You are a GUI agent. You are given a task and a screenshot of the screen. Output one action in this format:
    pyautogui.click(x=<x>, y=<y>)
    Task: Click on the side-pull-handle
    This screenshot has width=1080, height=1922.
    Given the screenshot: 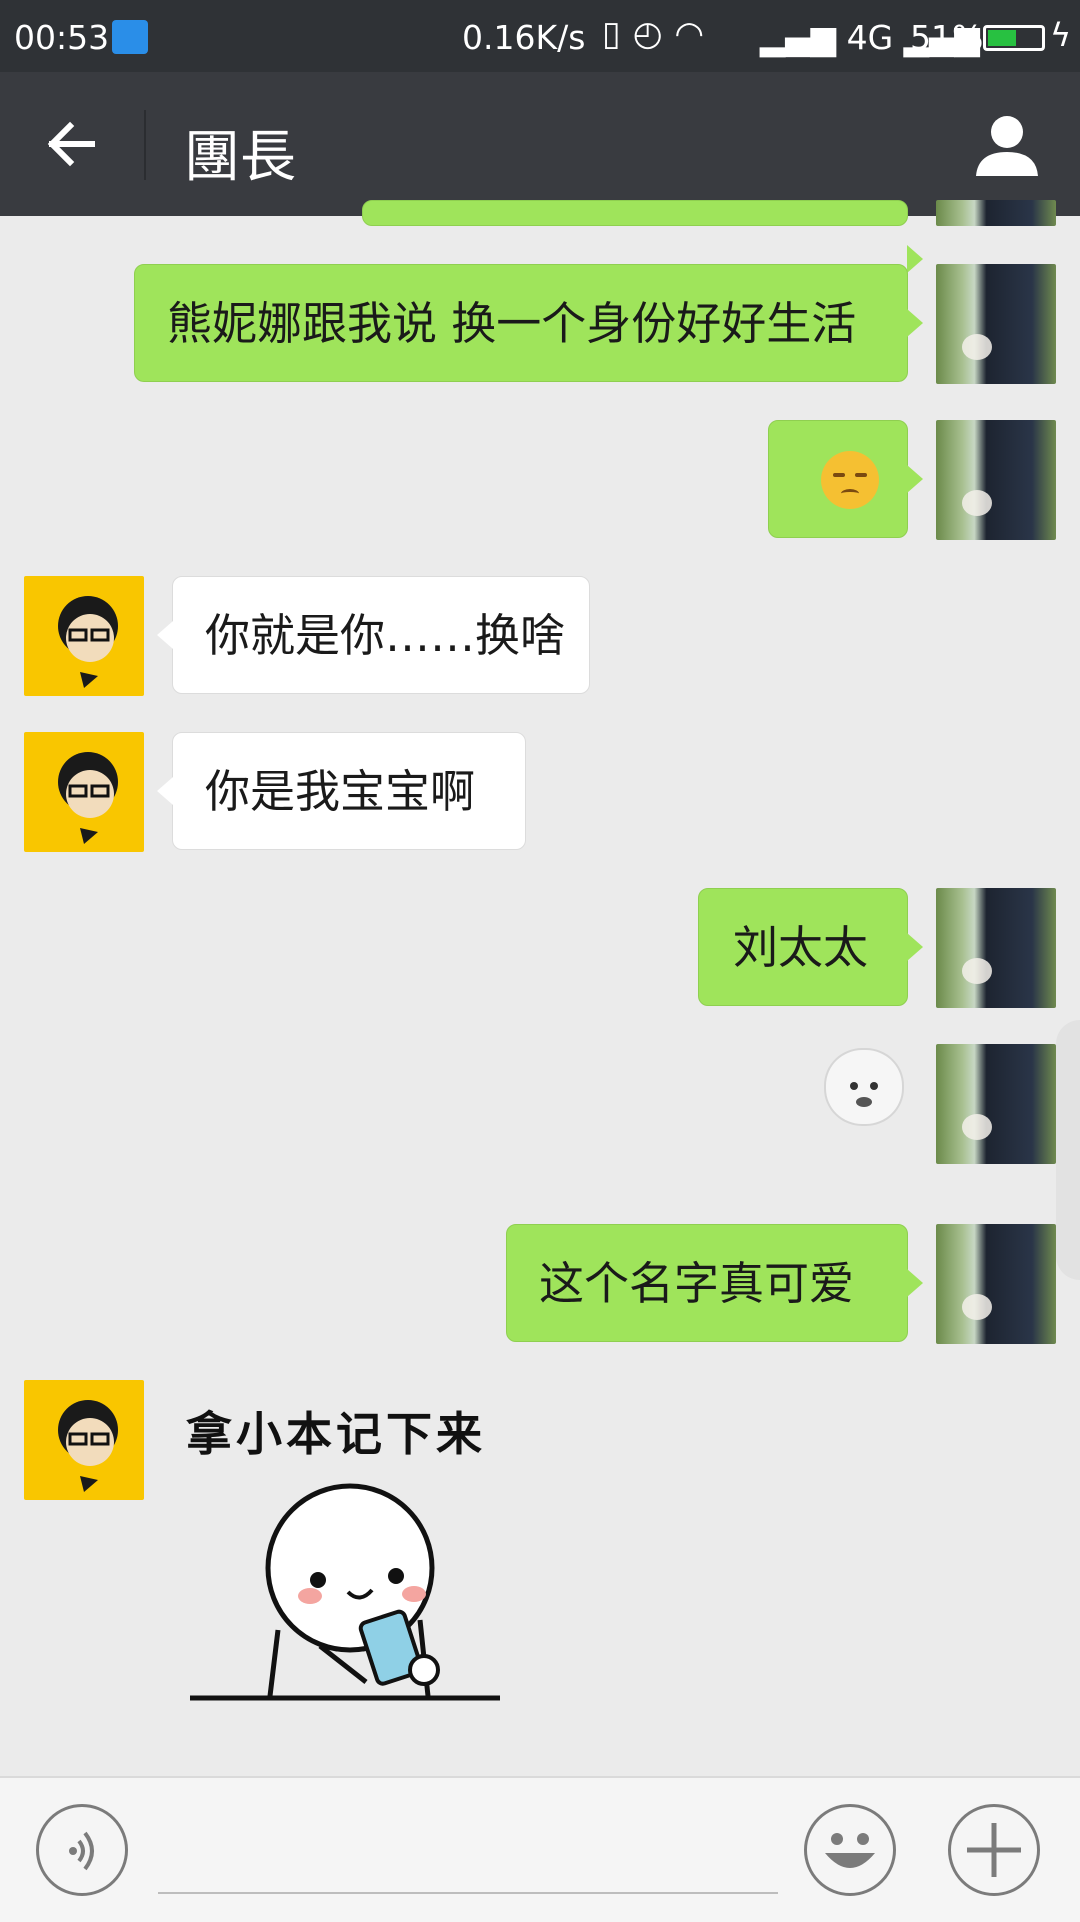 What is the action you would take?
    pyautogui.click(x=1068, y=1150)
    